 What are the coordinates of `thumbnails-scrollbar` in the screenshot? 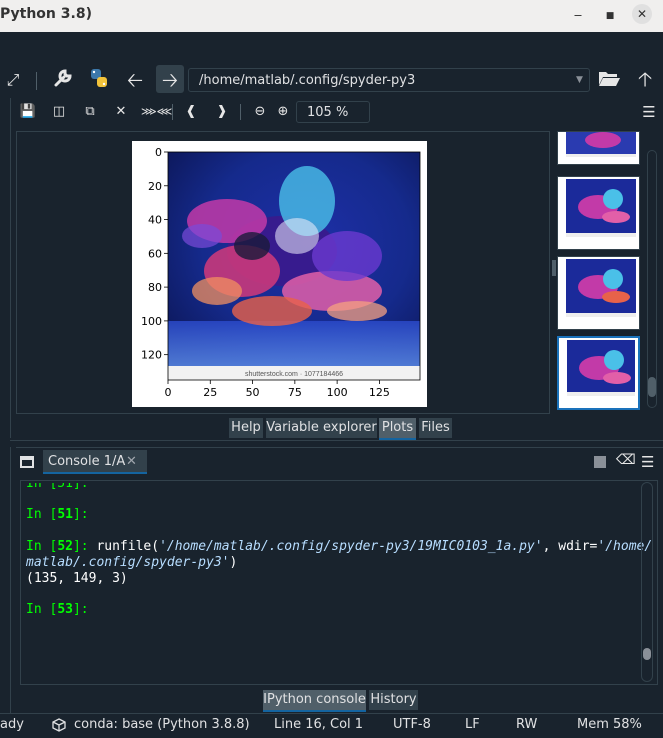 It's located at (652, 279).